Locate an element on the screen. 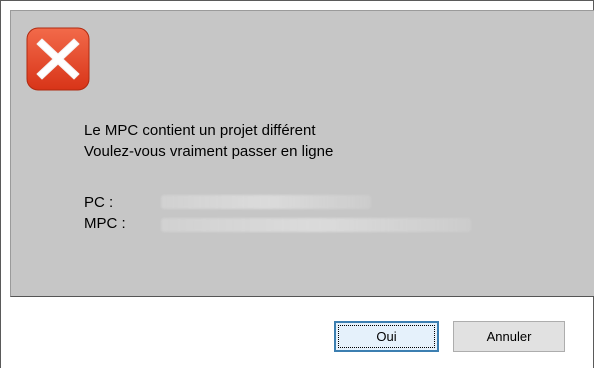 This screenshot has height=368, width=594. error-x-icon is located at coordinates (58, 59).